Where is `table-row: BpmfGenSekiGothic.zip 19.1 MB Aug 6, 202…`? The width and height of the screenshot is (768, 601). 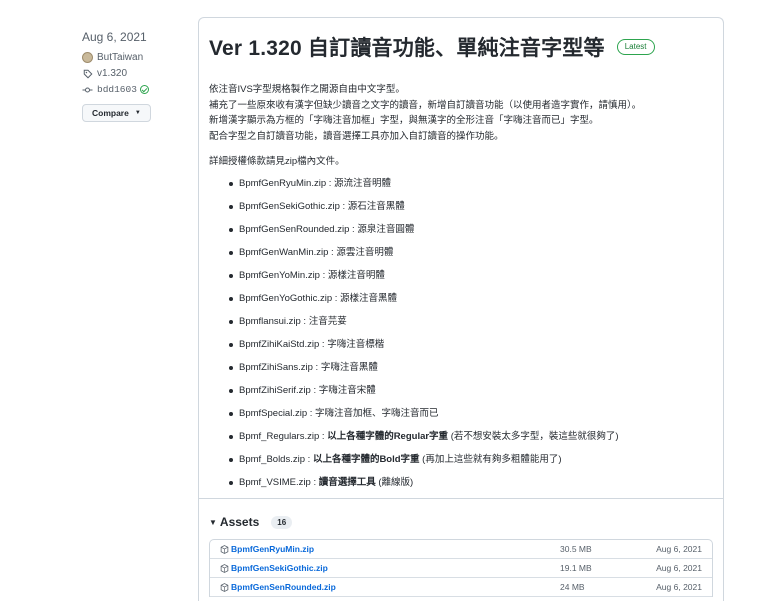 table-row: BpmfGenSekiGothic.zip 19.1 MB Aug 6, 202… is located at coordinates (461, 568).